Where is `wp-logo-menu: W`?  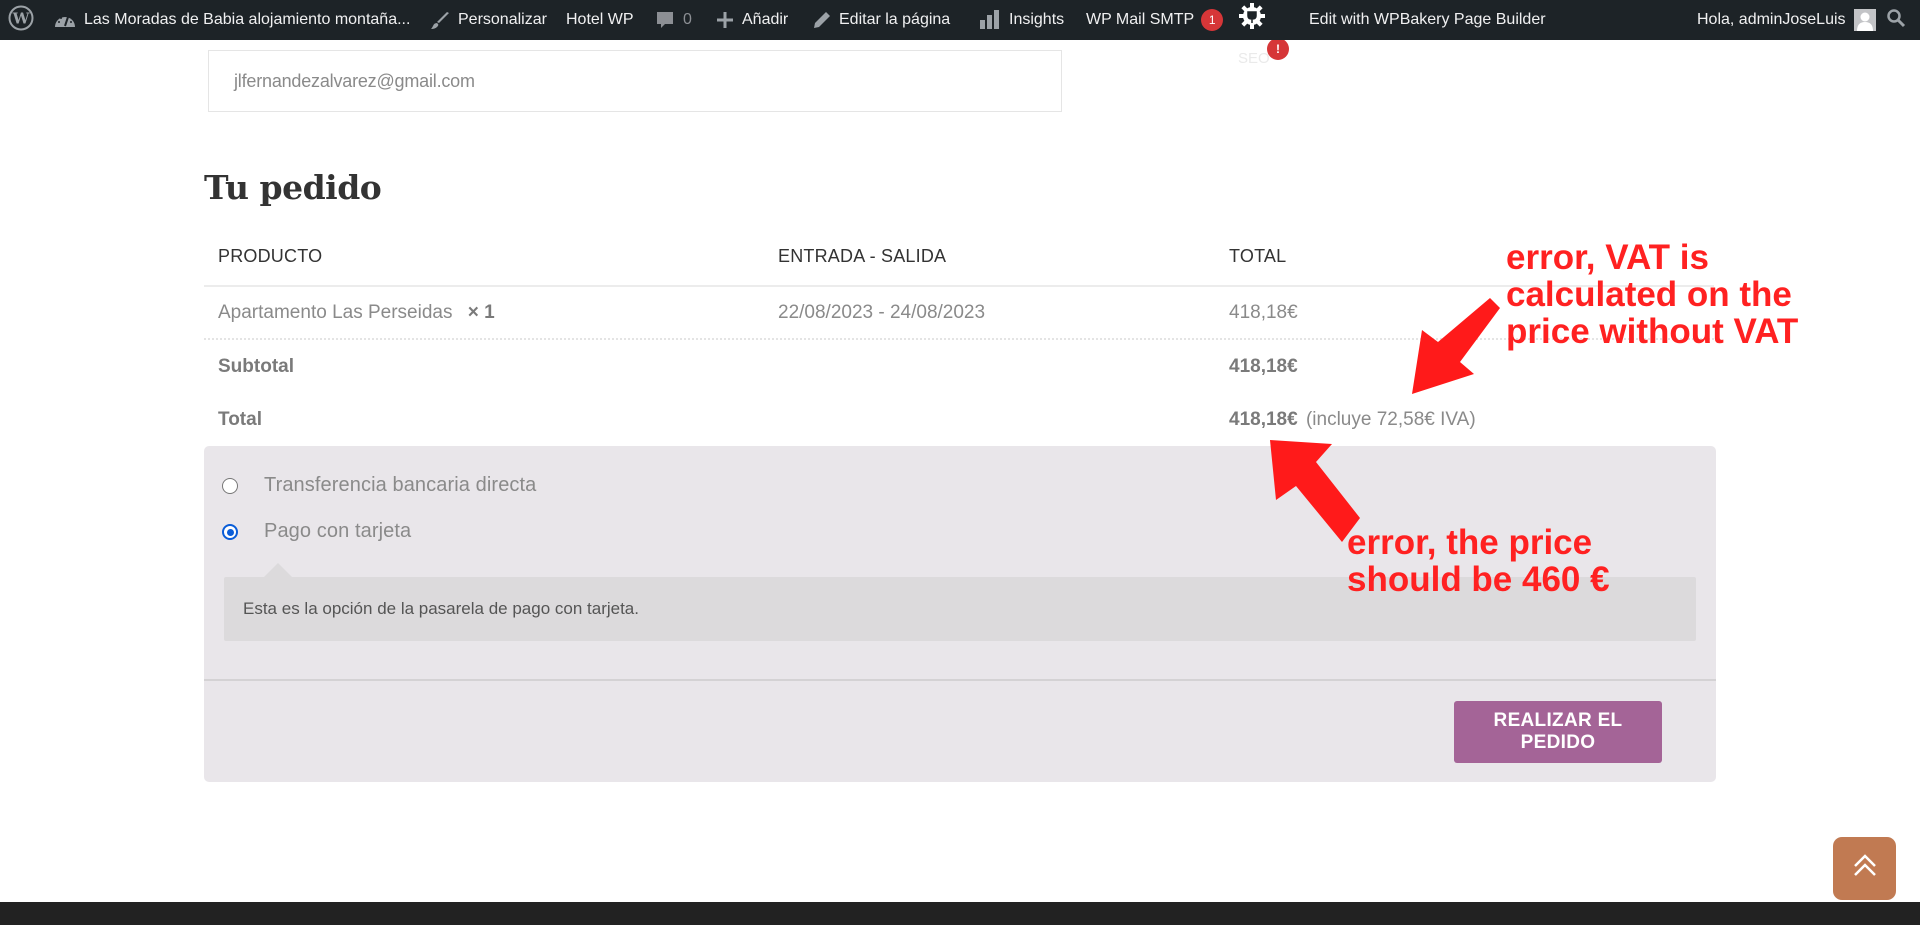
wp-logo-menu: W is located at coordinates (21, 20).